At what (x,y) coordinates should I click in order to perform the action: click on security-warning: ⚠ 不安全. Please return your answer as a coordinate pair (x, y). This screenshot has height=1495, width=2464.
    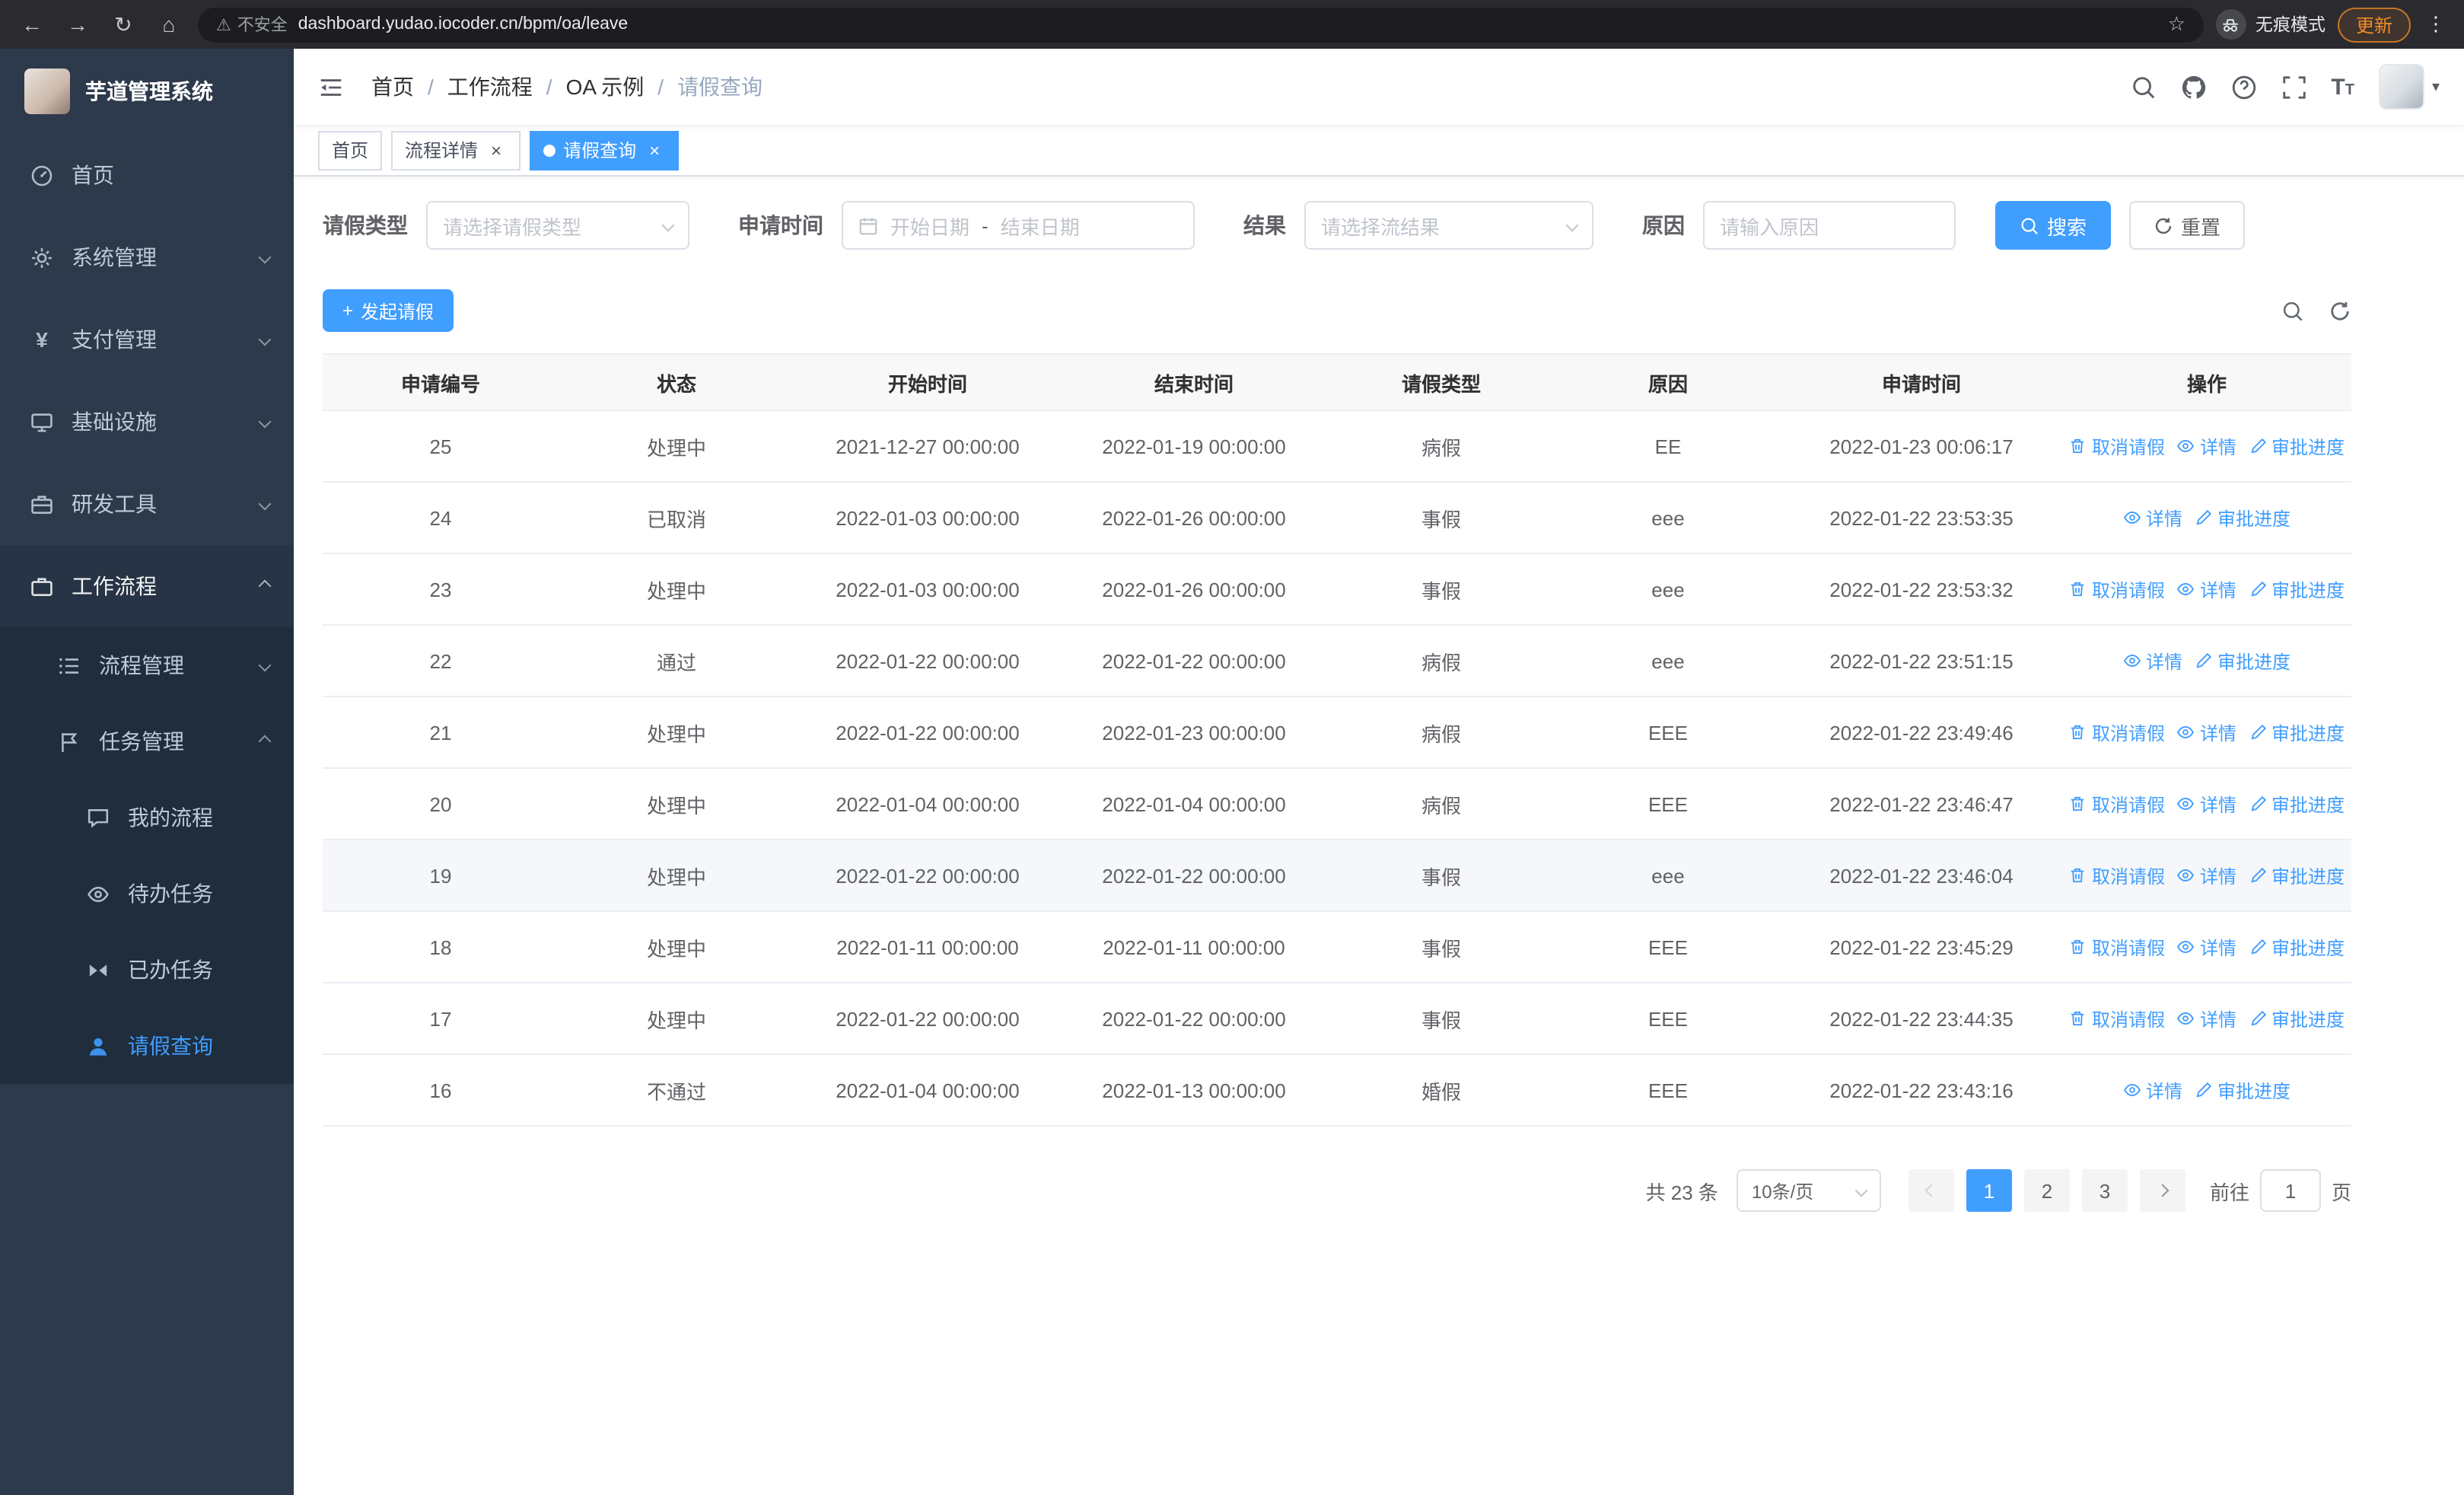
    Looking at the image, I should click on (252, 25).